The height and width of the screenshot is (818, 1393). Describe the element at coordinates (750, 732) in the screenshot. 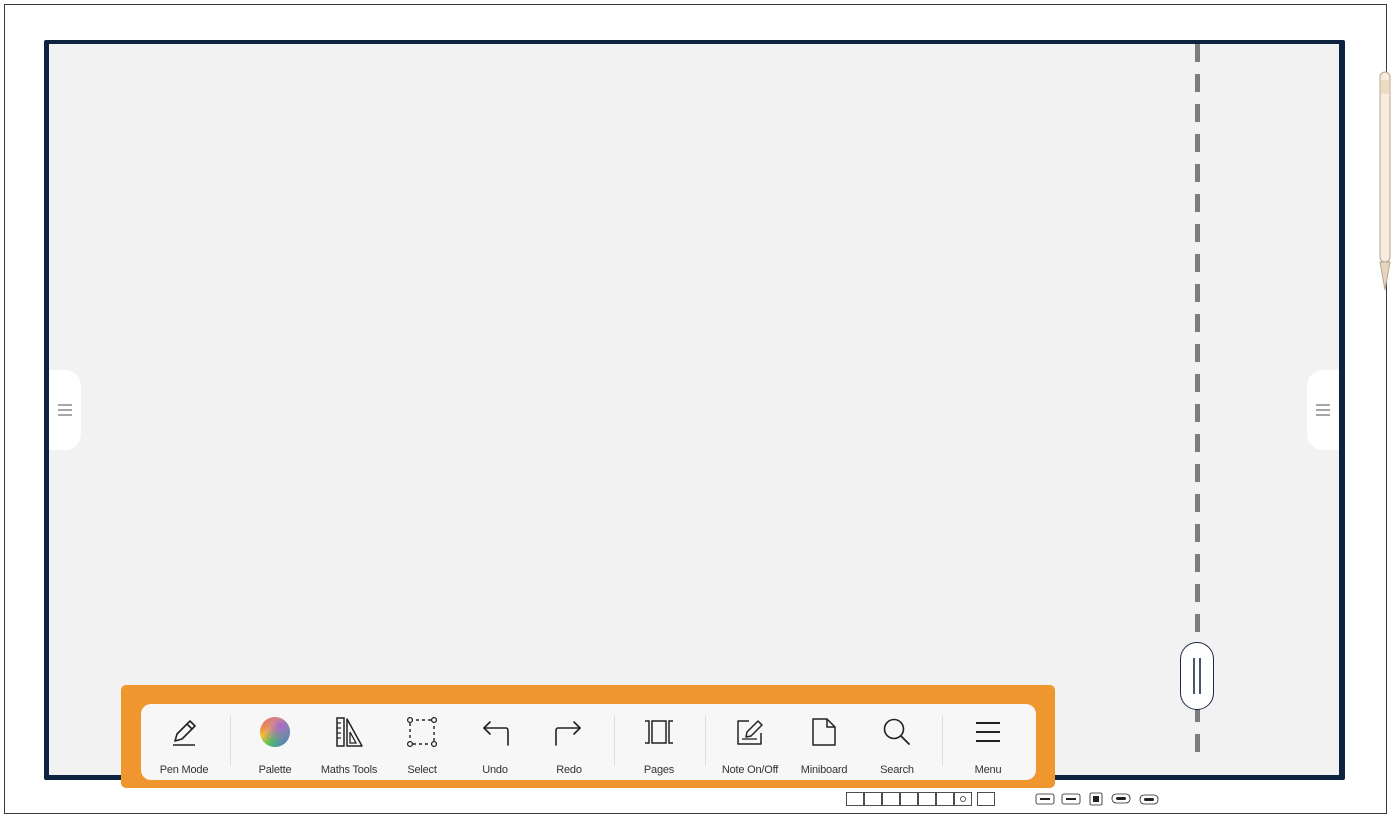

I see `note-edit-icon` at that location.